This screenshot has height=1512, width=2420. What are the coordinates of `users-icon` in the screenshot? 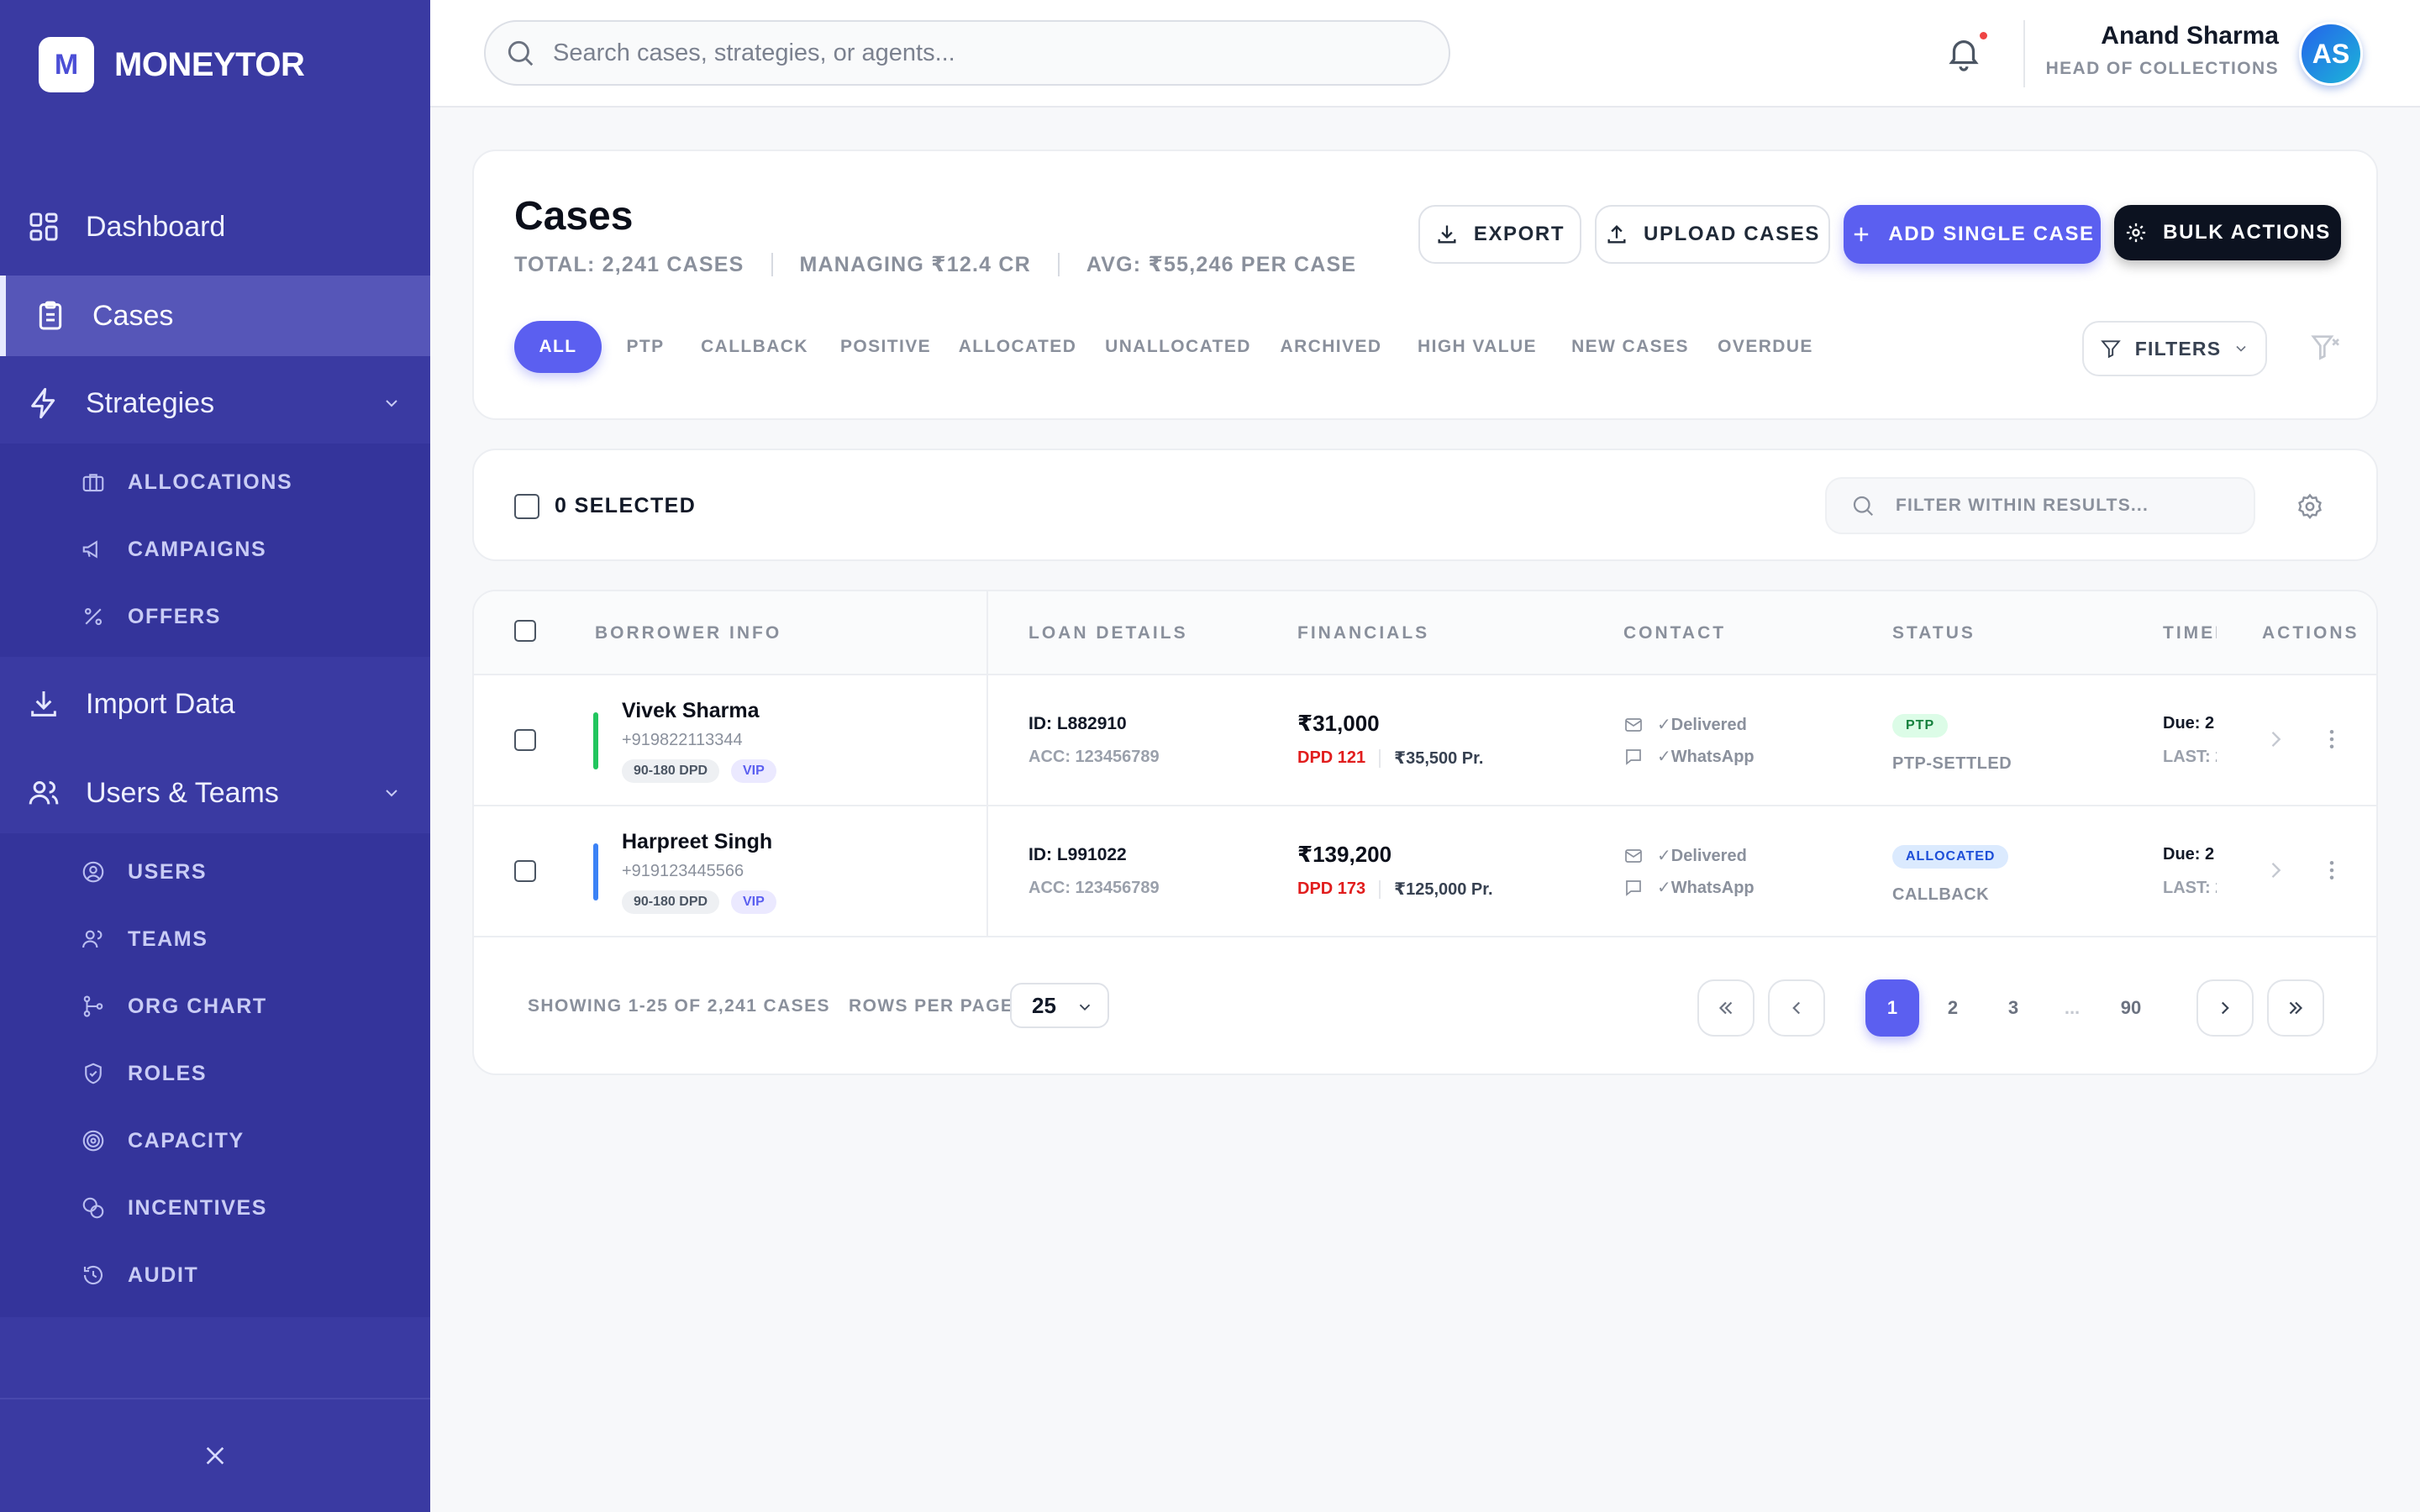 It's located at (43, 793).